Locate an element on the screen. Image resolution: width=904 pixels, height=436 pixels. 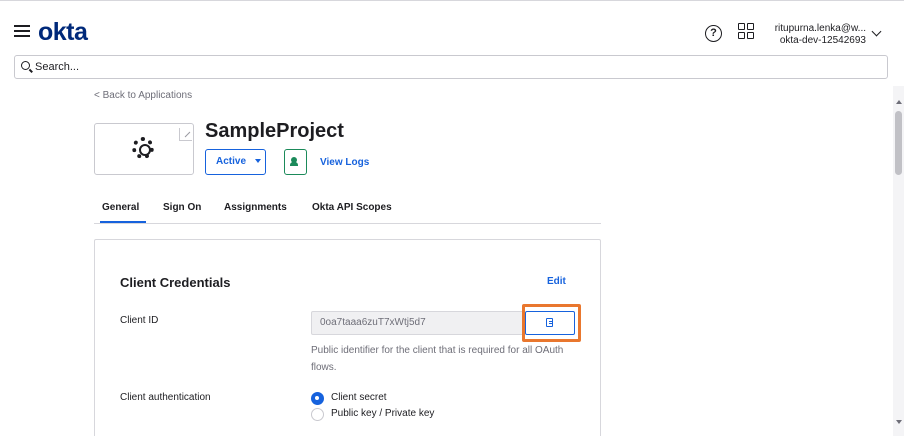
page-title: SampleProject is located at coordinates (274, 131).